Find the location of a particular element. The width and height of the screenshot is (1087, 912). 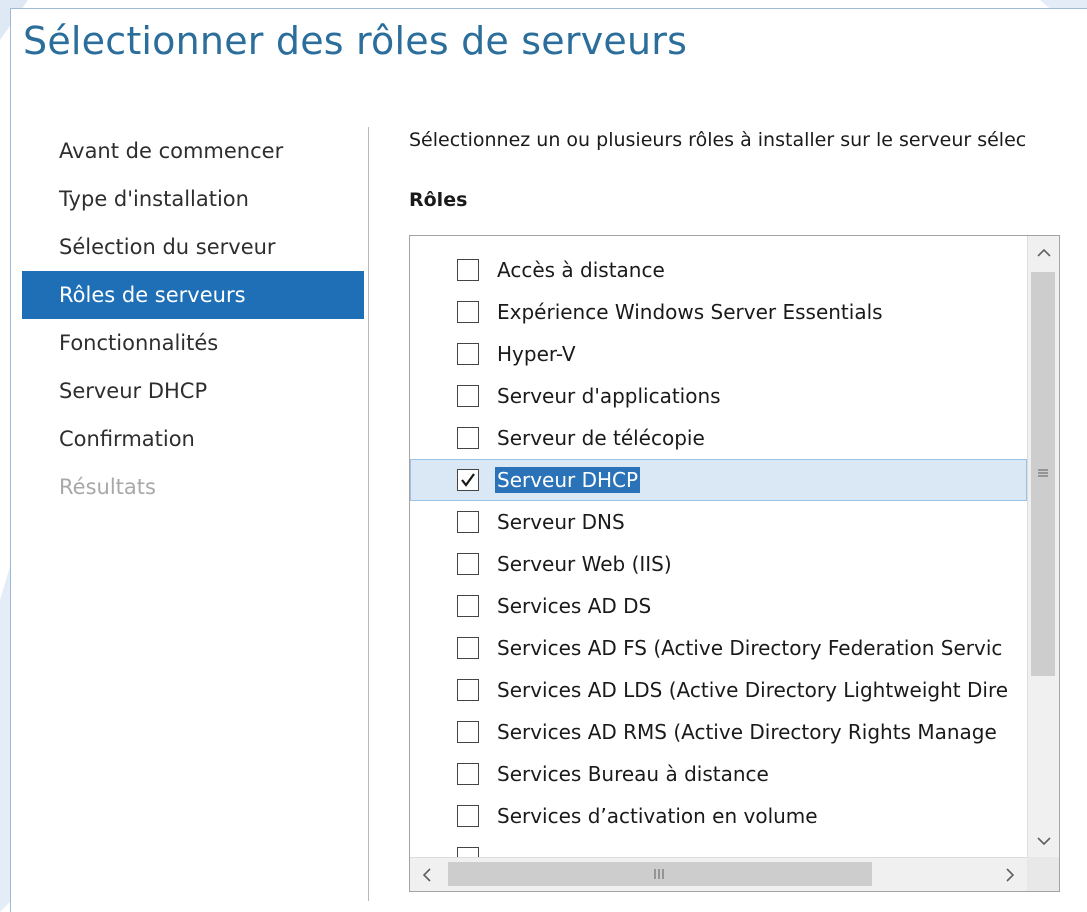

role-label: Serveur DHCP is located at coordinates (568, 480).